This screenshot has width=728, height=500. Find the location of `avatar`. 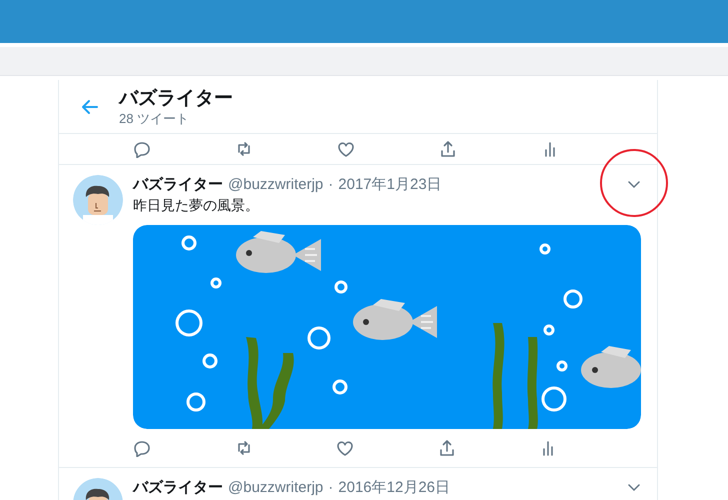

avatar is located at coordinates (98, 200).